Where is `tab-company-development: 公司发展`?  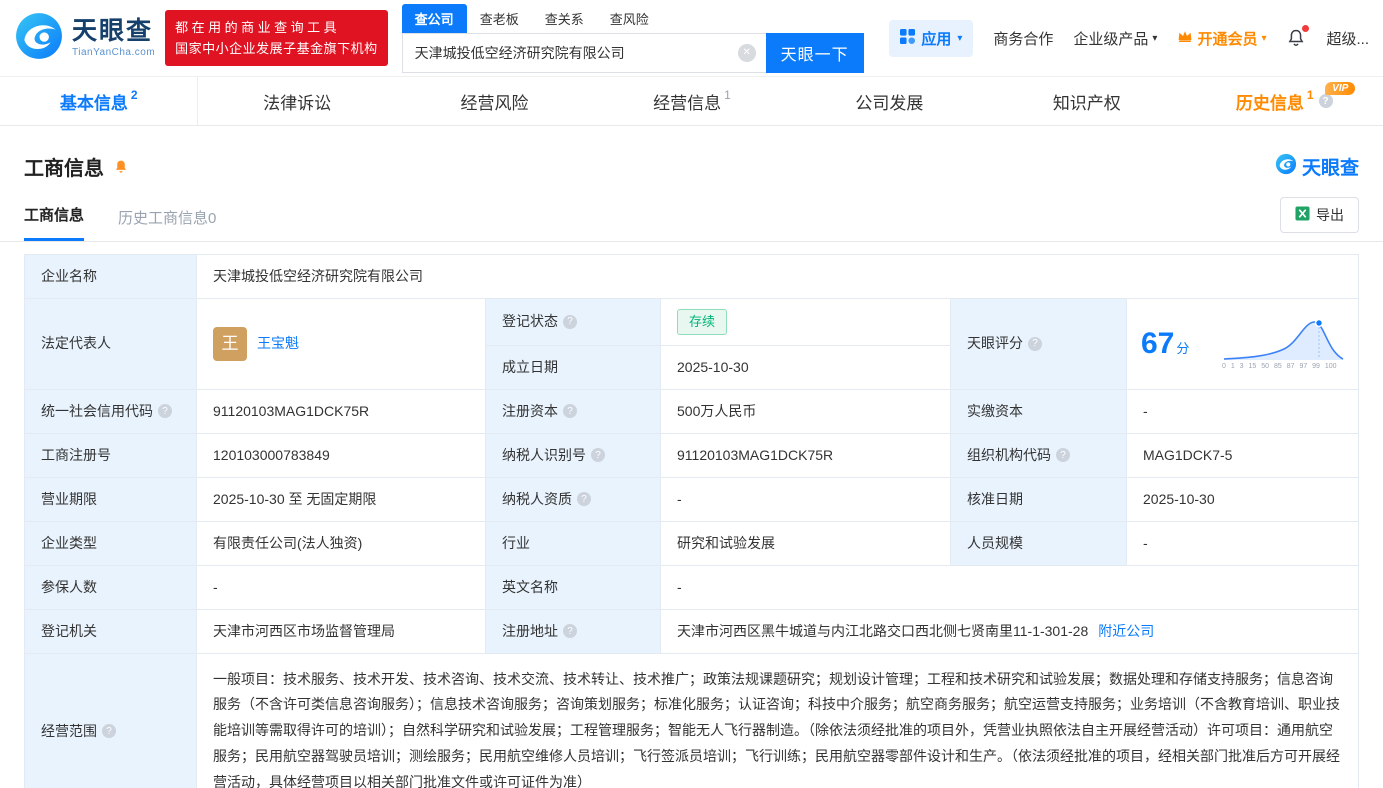 tab-company-development: 公司发展 is located at coordinates (889, 101).